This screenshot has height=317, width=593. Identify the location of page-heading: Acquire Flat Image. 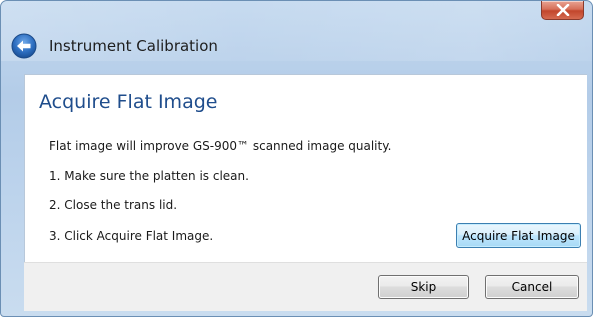
(128, 102).